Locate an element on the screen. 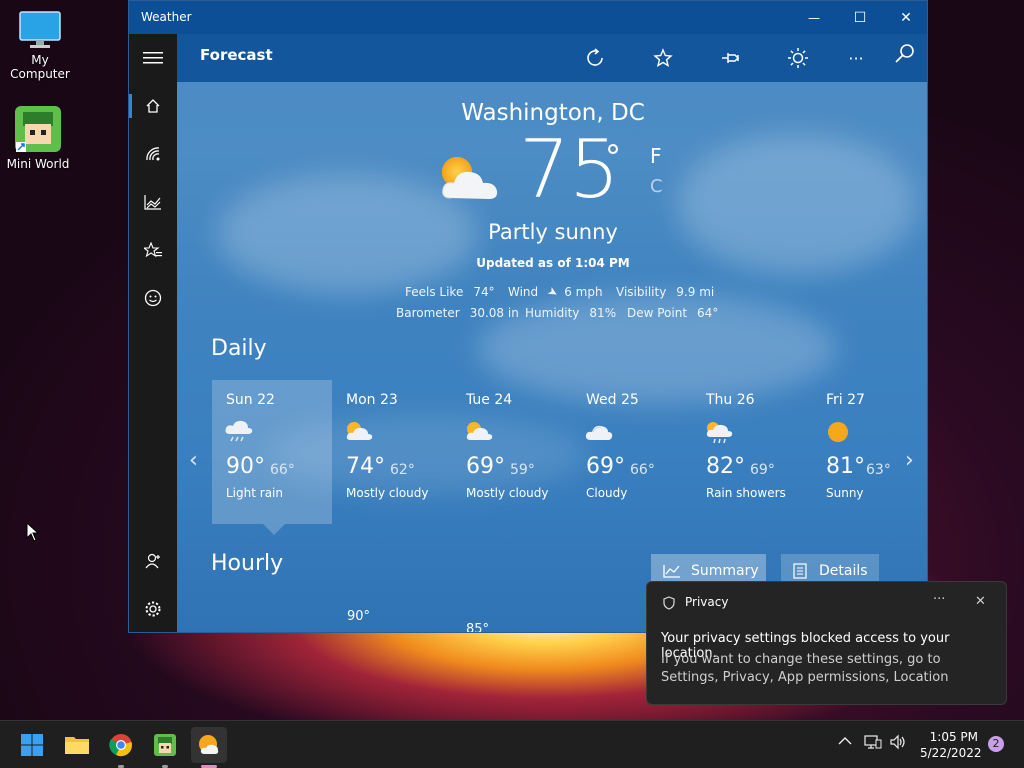 The height and width of the screenshot is (768, 1024). summary-tab-label: Summary is located at coordinates (725, 571).